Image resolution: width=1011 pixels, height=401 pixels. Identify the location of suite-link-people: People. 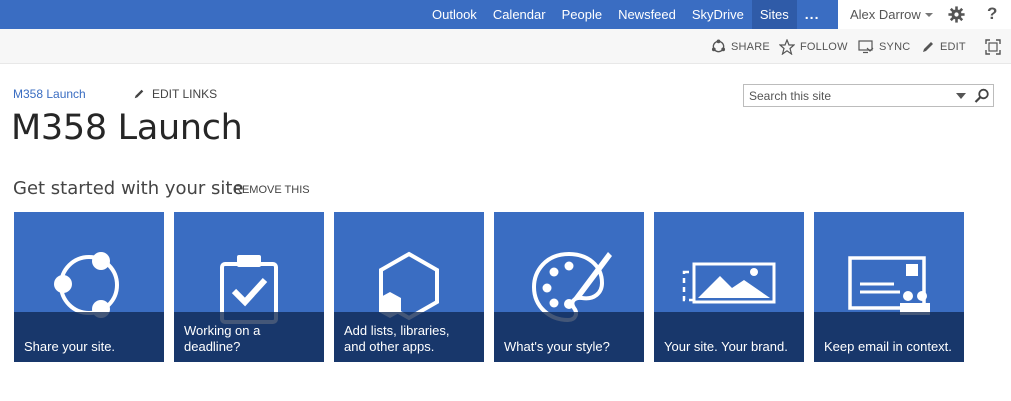
(582, 14).